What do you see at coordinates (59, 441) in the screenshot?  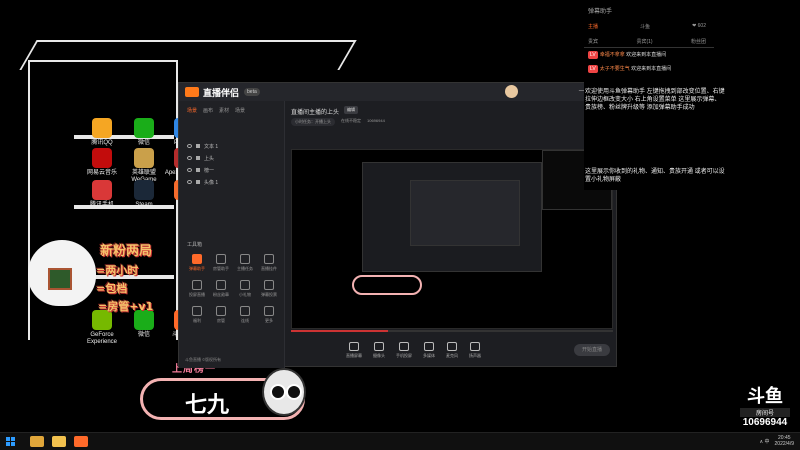 I see `taskbar-app-folder` at bounding box center [59, 441].